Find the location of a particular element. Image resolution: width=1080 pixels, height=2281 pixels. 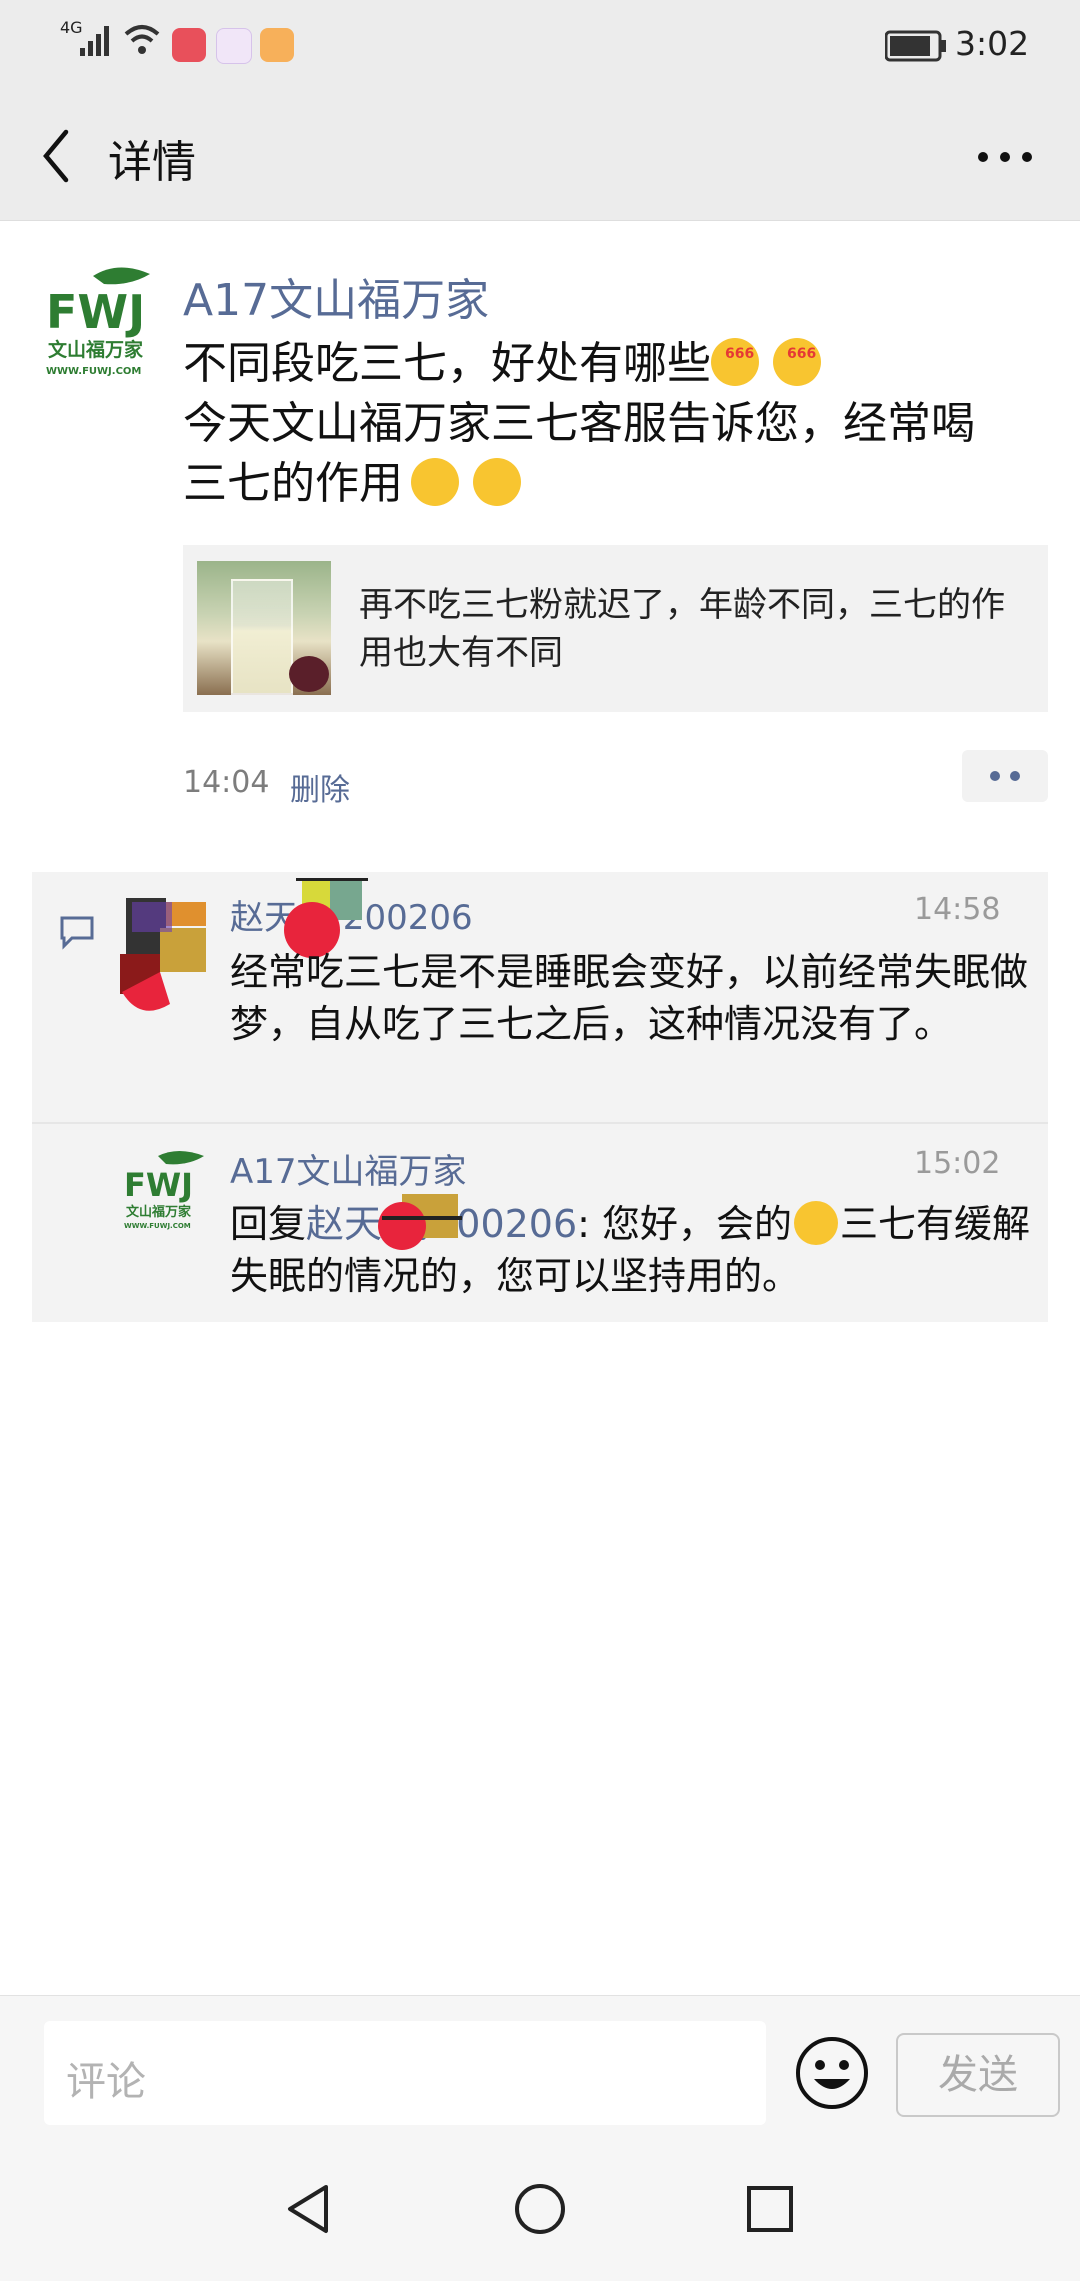

fwj-logo: FWJ 文山福万家 WWW.FUWJ.COM is located at coordinates (98, 322).